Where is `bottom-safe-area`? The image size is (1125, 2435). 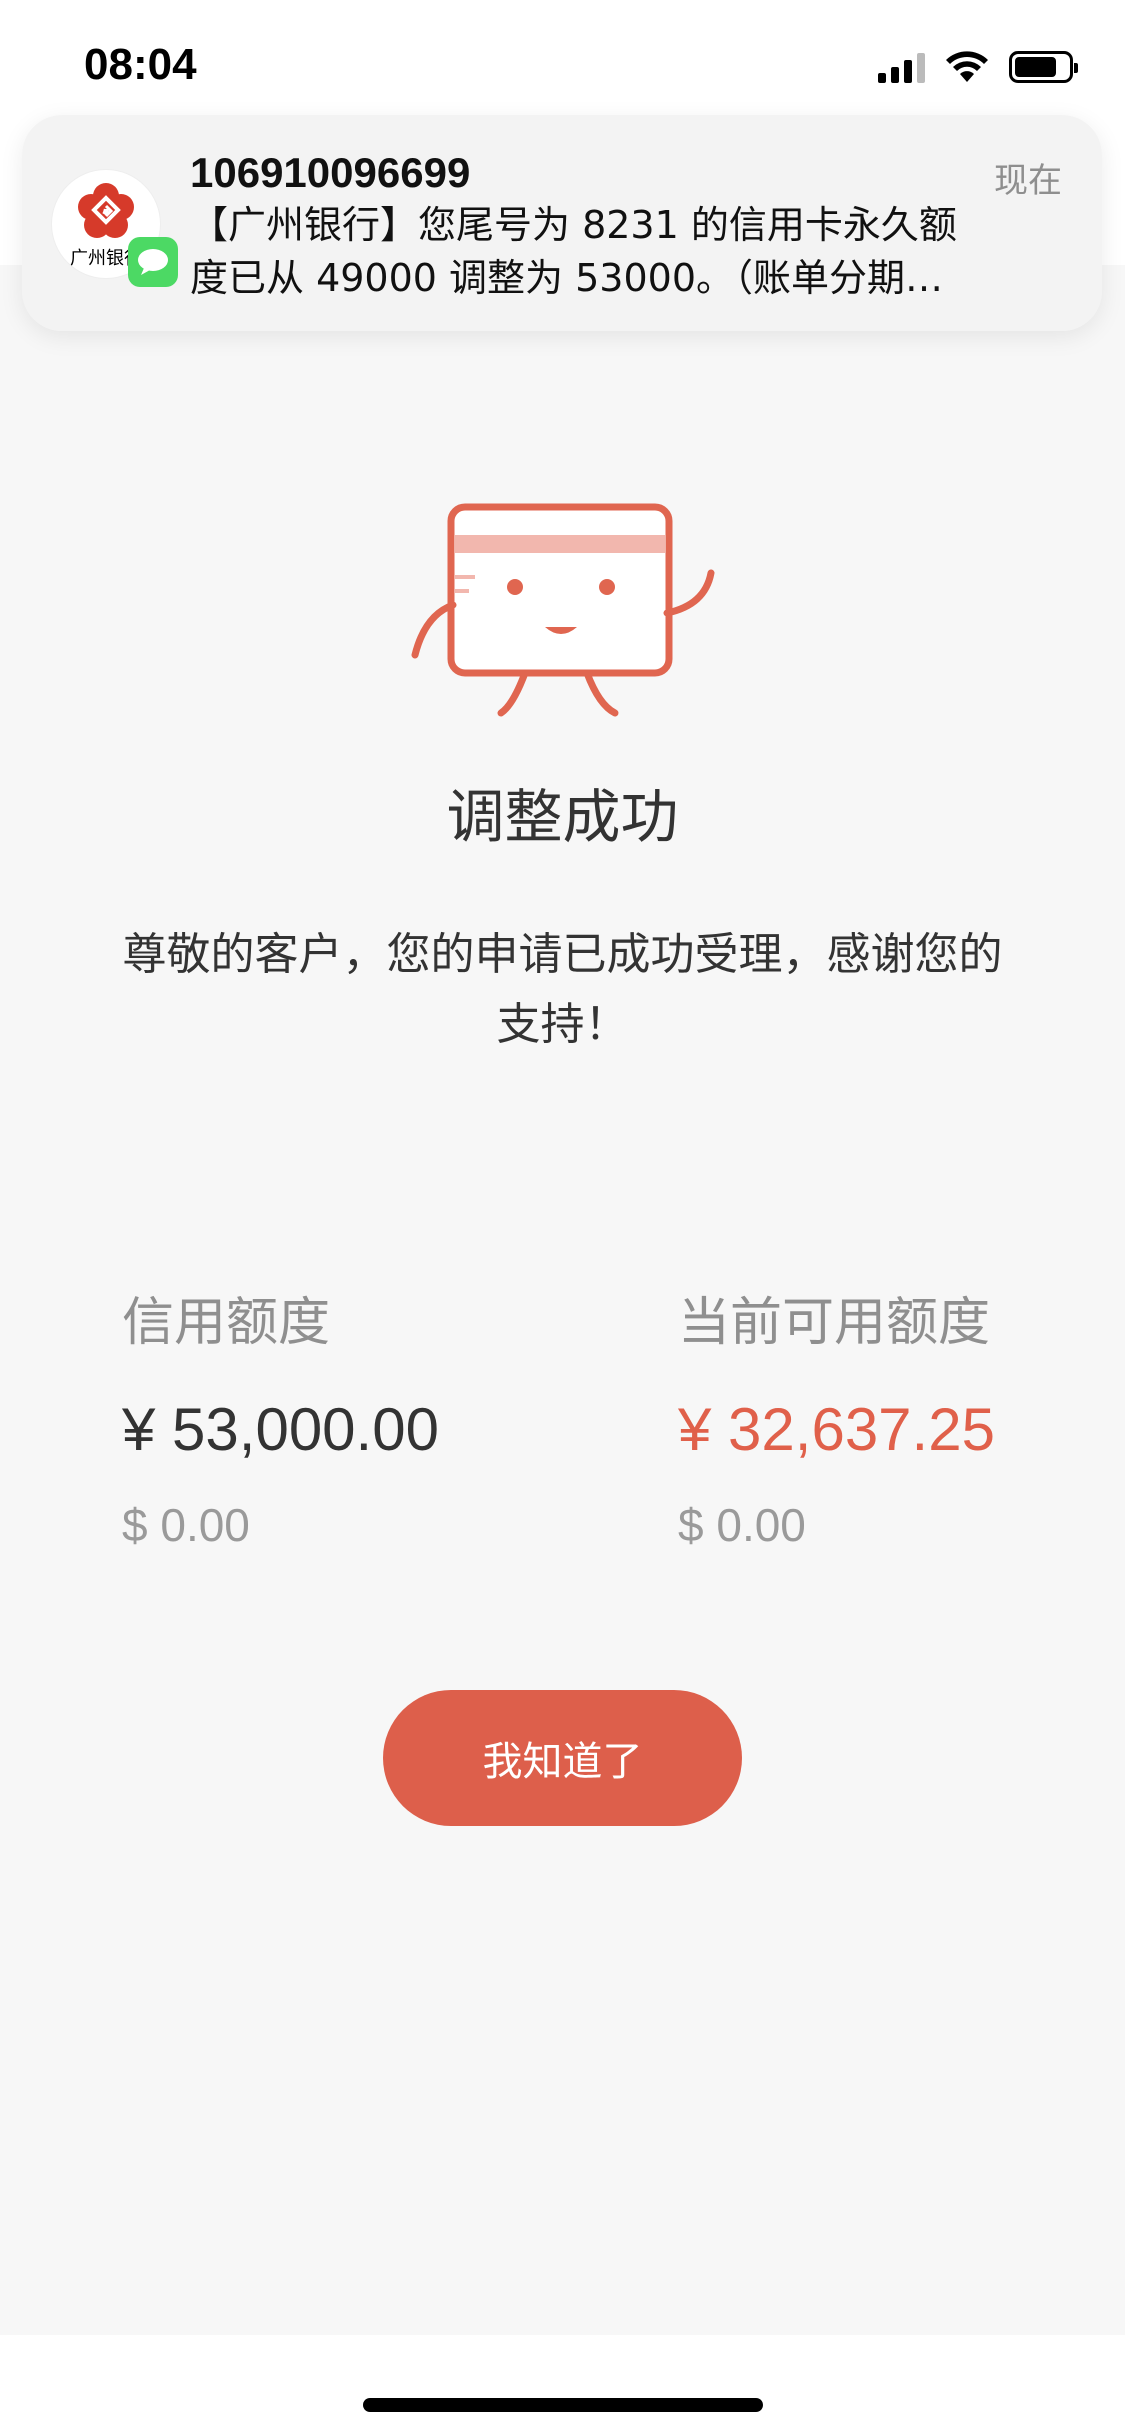
bottom-safe-area is located at coordinates (562, 2385).